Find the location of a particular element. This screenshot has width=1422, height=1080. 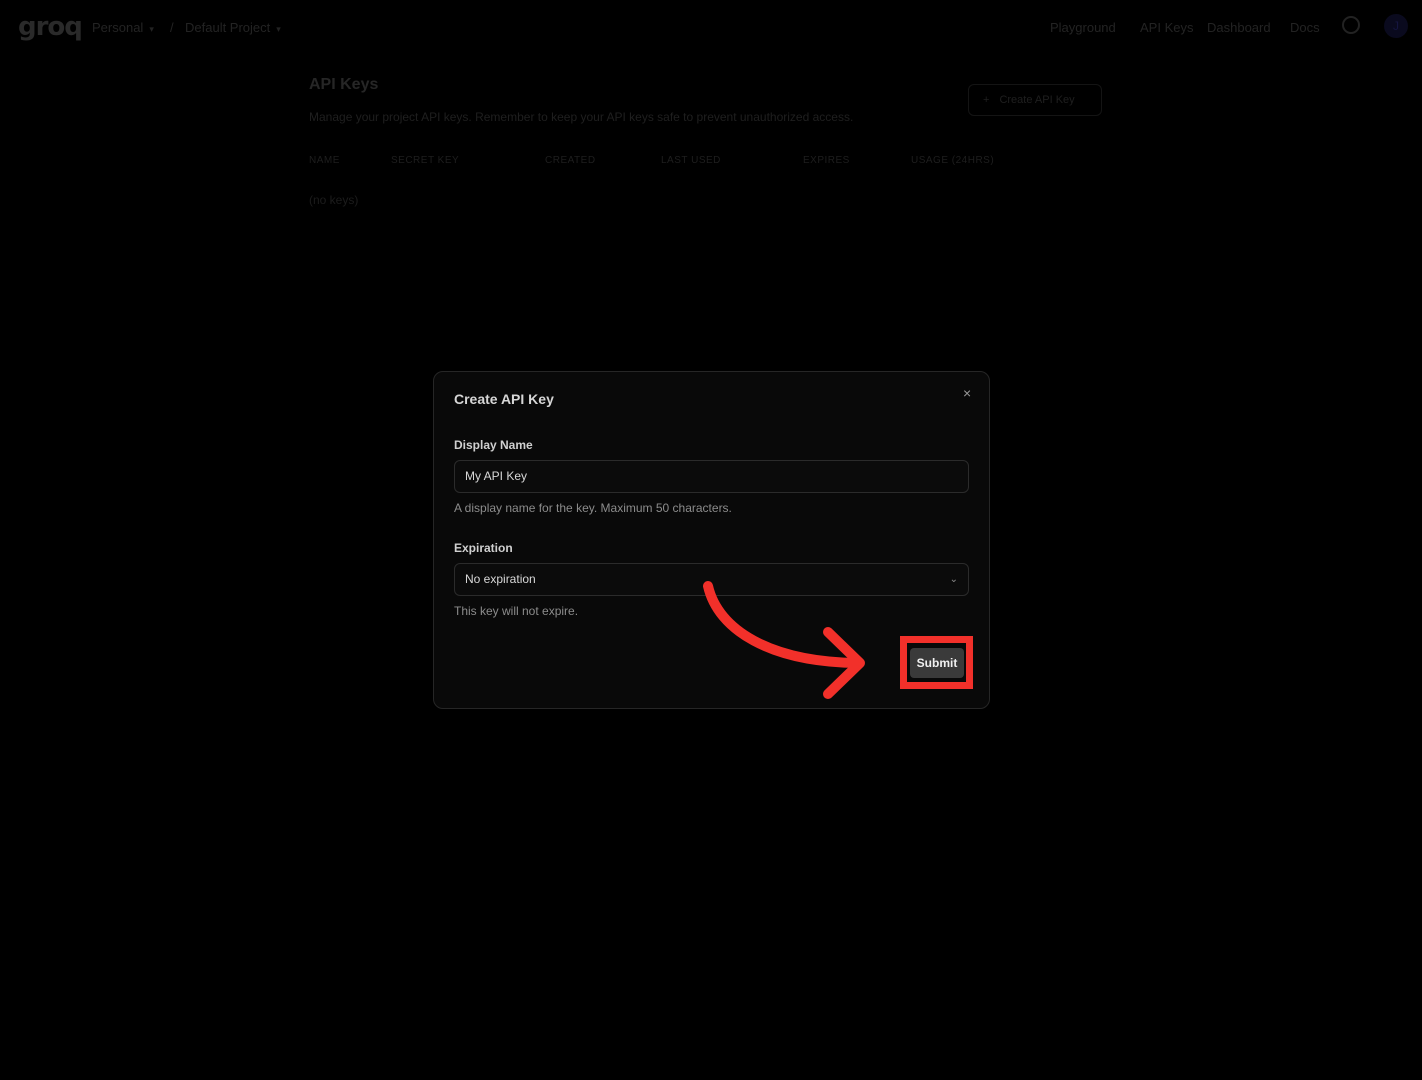

expiration-help: This key will not expire. is located at coordinates (516, 611).